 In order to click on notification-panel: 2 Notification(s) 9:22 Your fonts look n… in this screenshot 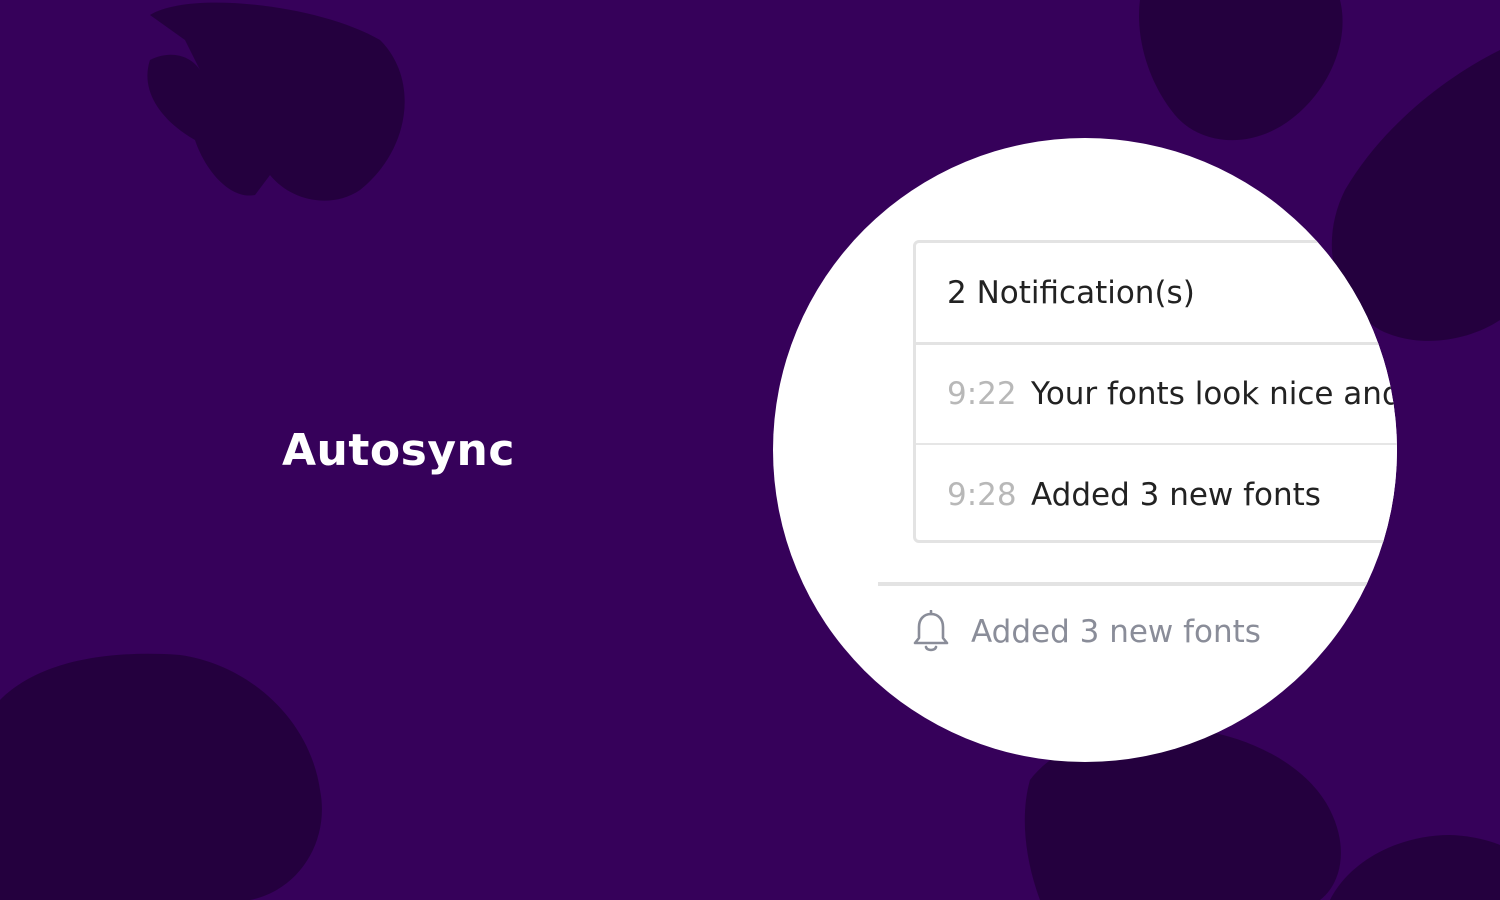, I will do `click(1155, 391)`.